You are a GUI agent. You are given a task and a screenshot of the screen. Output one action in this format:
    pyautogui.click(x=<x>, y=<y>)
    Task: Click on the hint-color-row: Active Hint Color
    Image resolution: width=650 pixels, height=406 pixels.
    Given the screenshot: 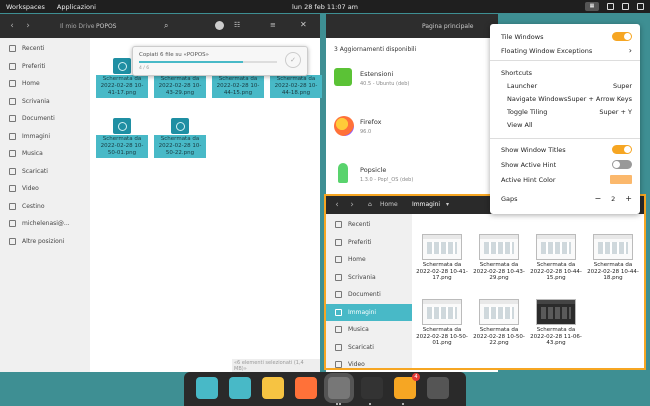 What is the action you would take?
    pyautogui.click(x=566, y=179)
    